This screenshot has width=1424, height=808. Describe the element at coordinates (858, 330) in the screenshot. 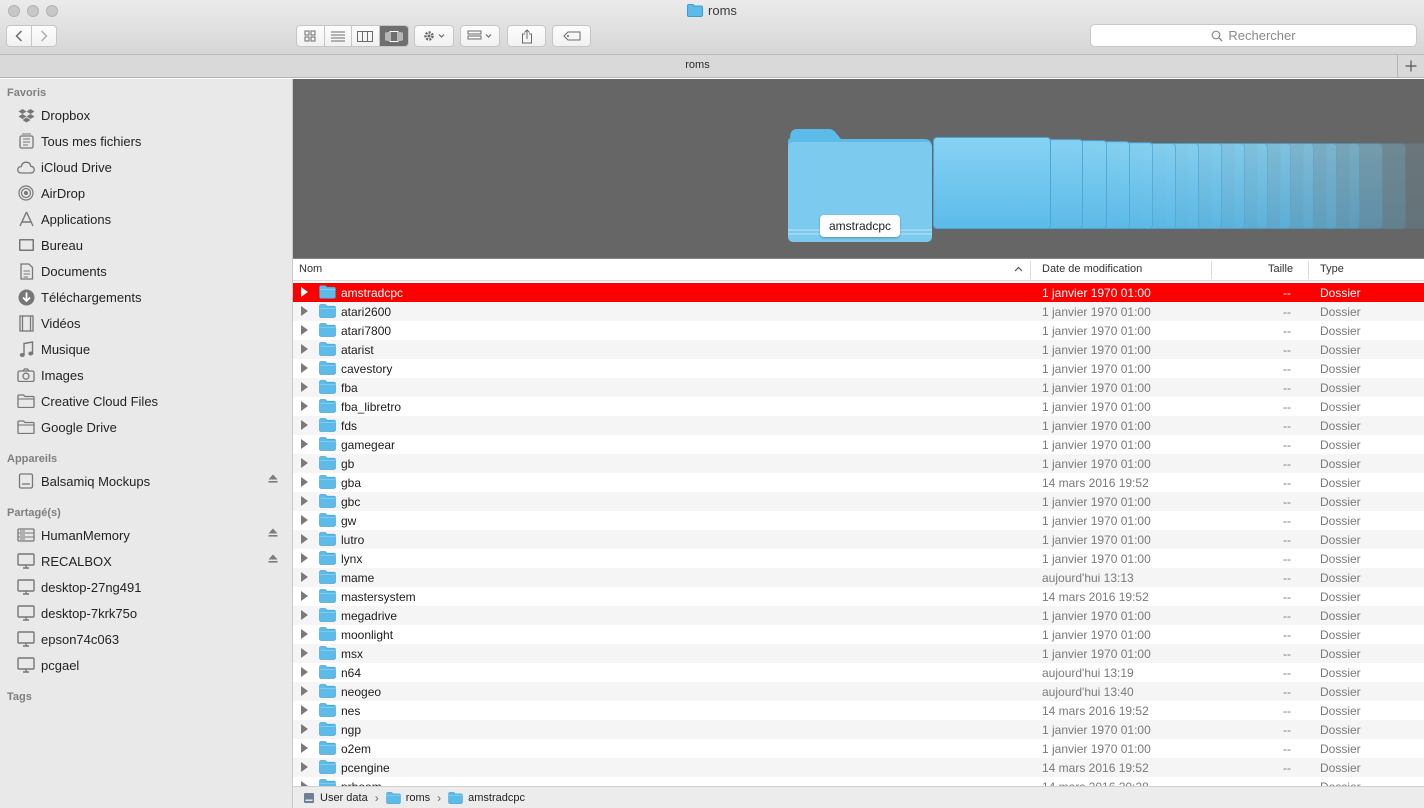

I see `table-row: atari7800 1 janvier 1970 01:00 -- Dossier` at that location.